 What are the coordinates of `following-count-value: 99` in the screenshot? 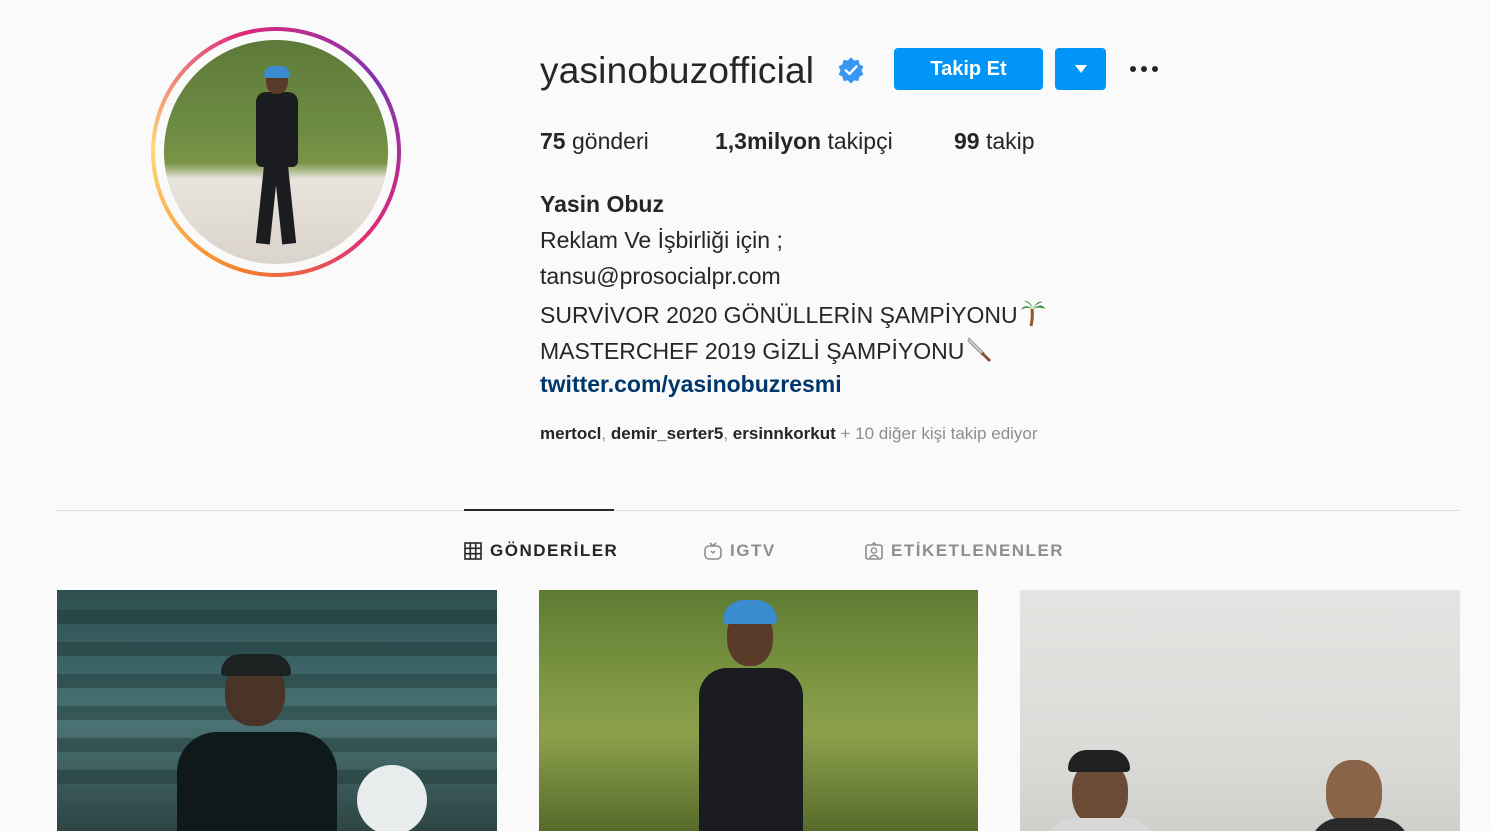 It's located at (967, 141).